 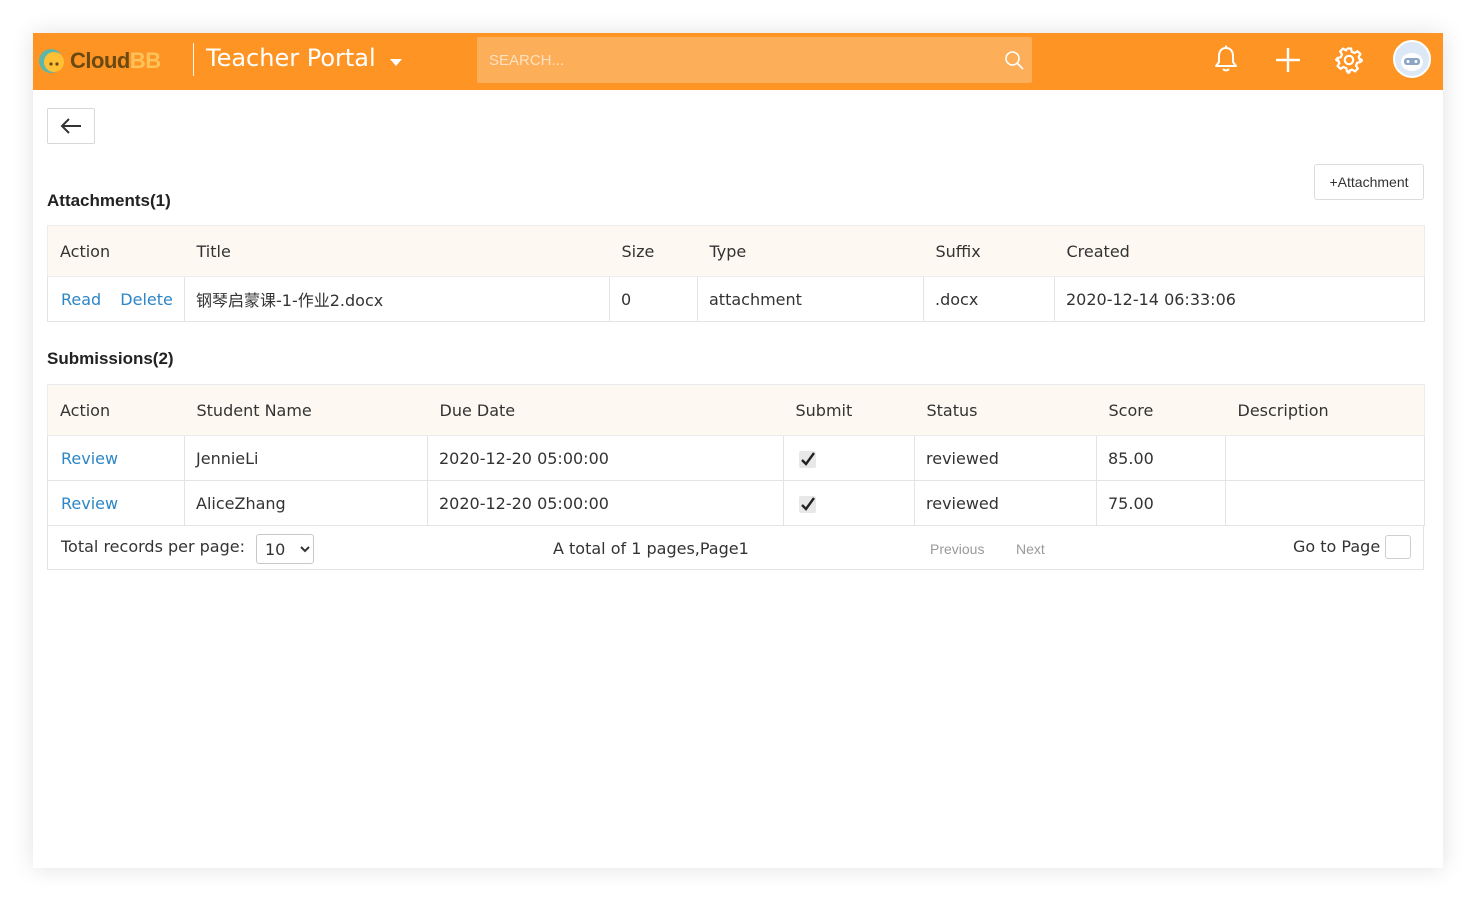 What do you see at coordinates (116, 299) in the screenshot?
I see `action-cell: Read Delete` at bounding box center [116, 299].